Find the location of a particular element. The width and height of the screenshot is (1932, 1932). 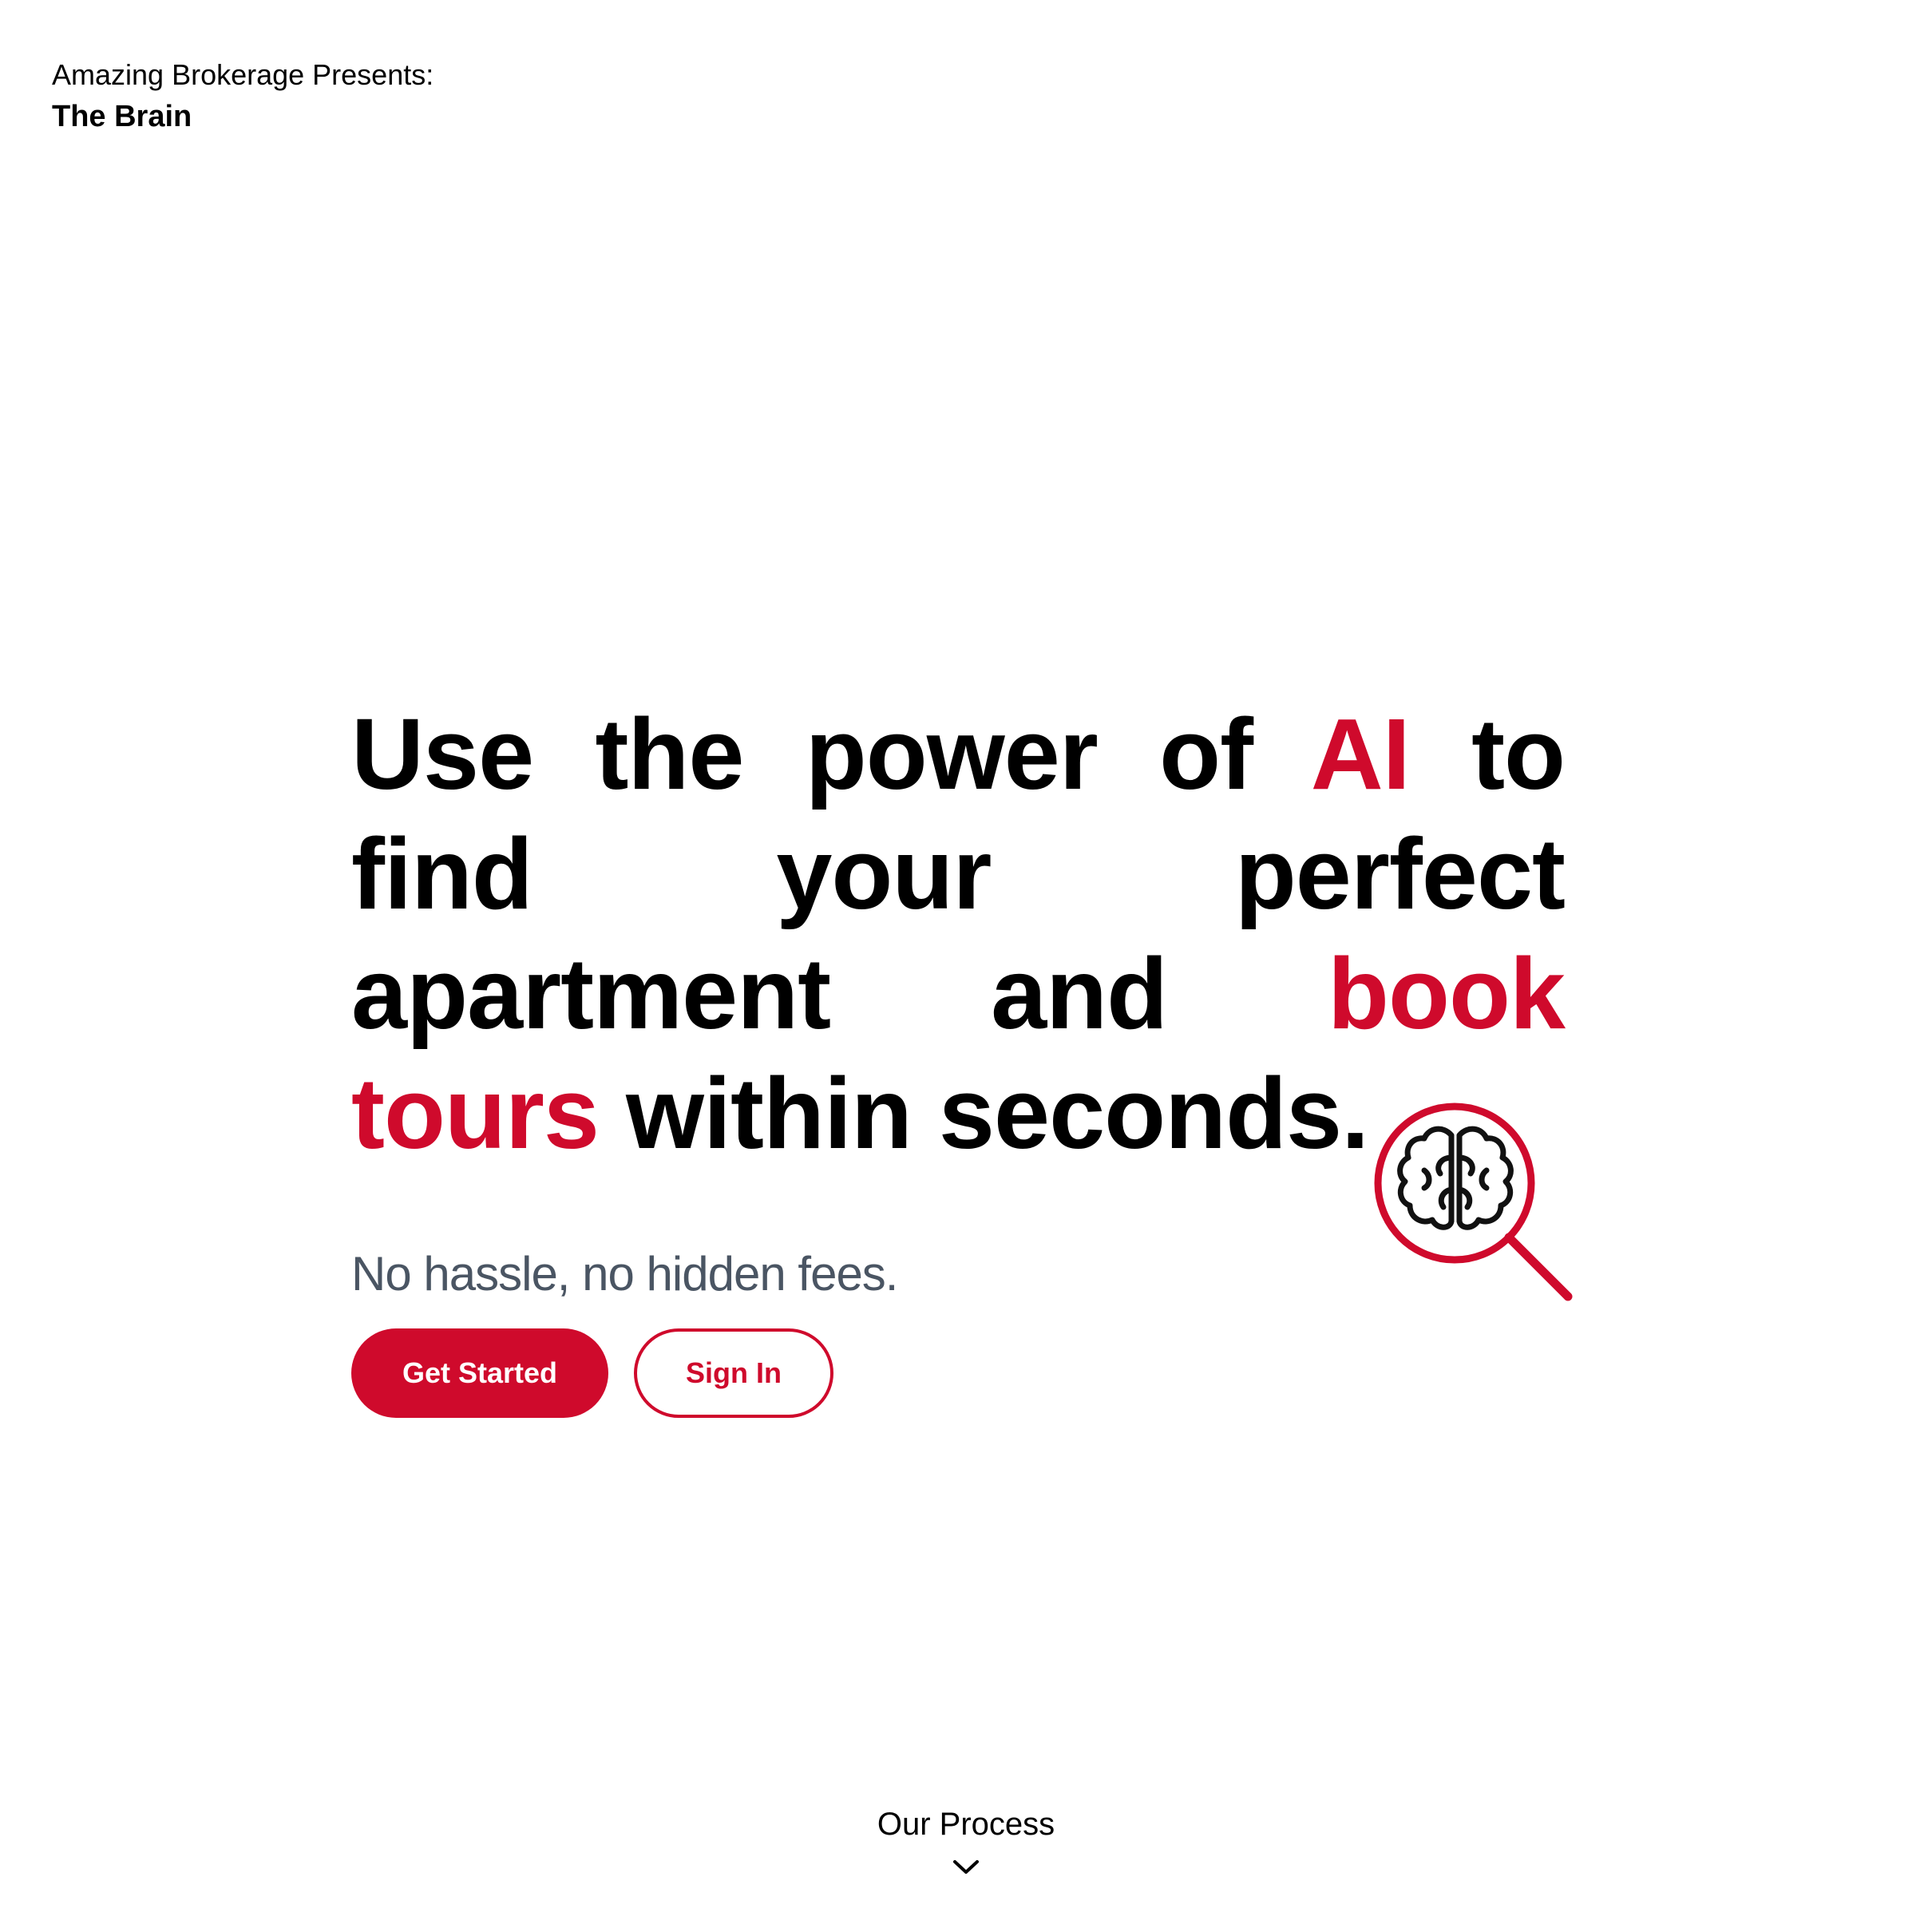

get-started-button: Get Started is located at coordinates (480, 1373).